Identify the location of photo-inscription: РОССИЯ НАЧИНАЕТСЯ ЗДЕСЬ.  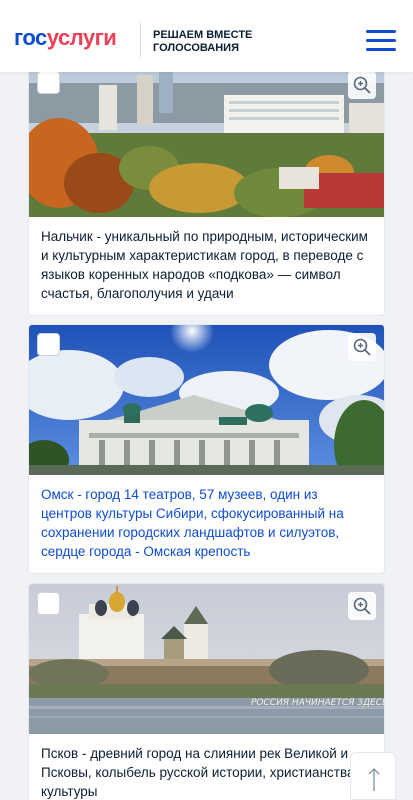
(317, 703).